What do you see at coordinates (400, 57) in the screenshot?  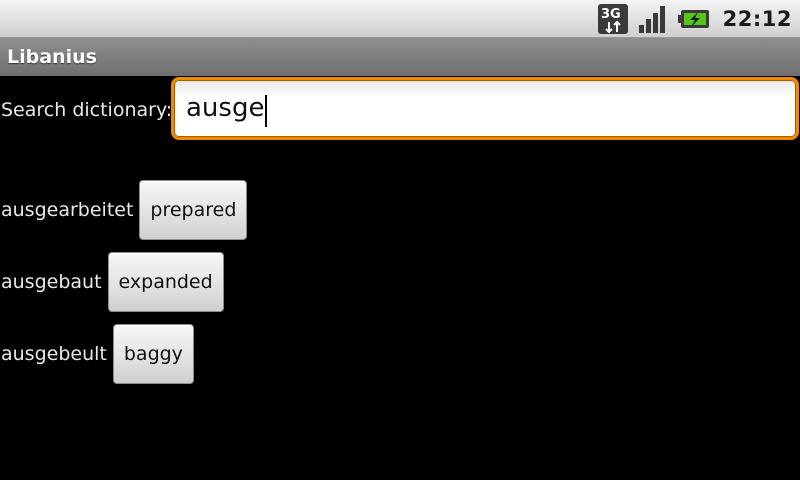 I see `title-bar: Libanius` at bounding box center [400, 57].